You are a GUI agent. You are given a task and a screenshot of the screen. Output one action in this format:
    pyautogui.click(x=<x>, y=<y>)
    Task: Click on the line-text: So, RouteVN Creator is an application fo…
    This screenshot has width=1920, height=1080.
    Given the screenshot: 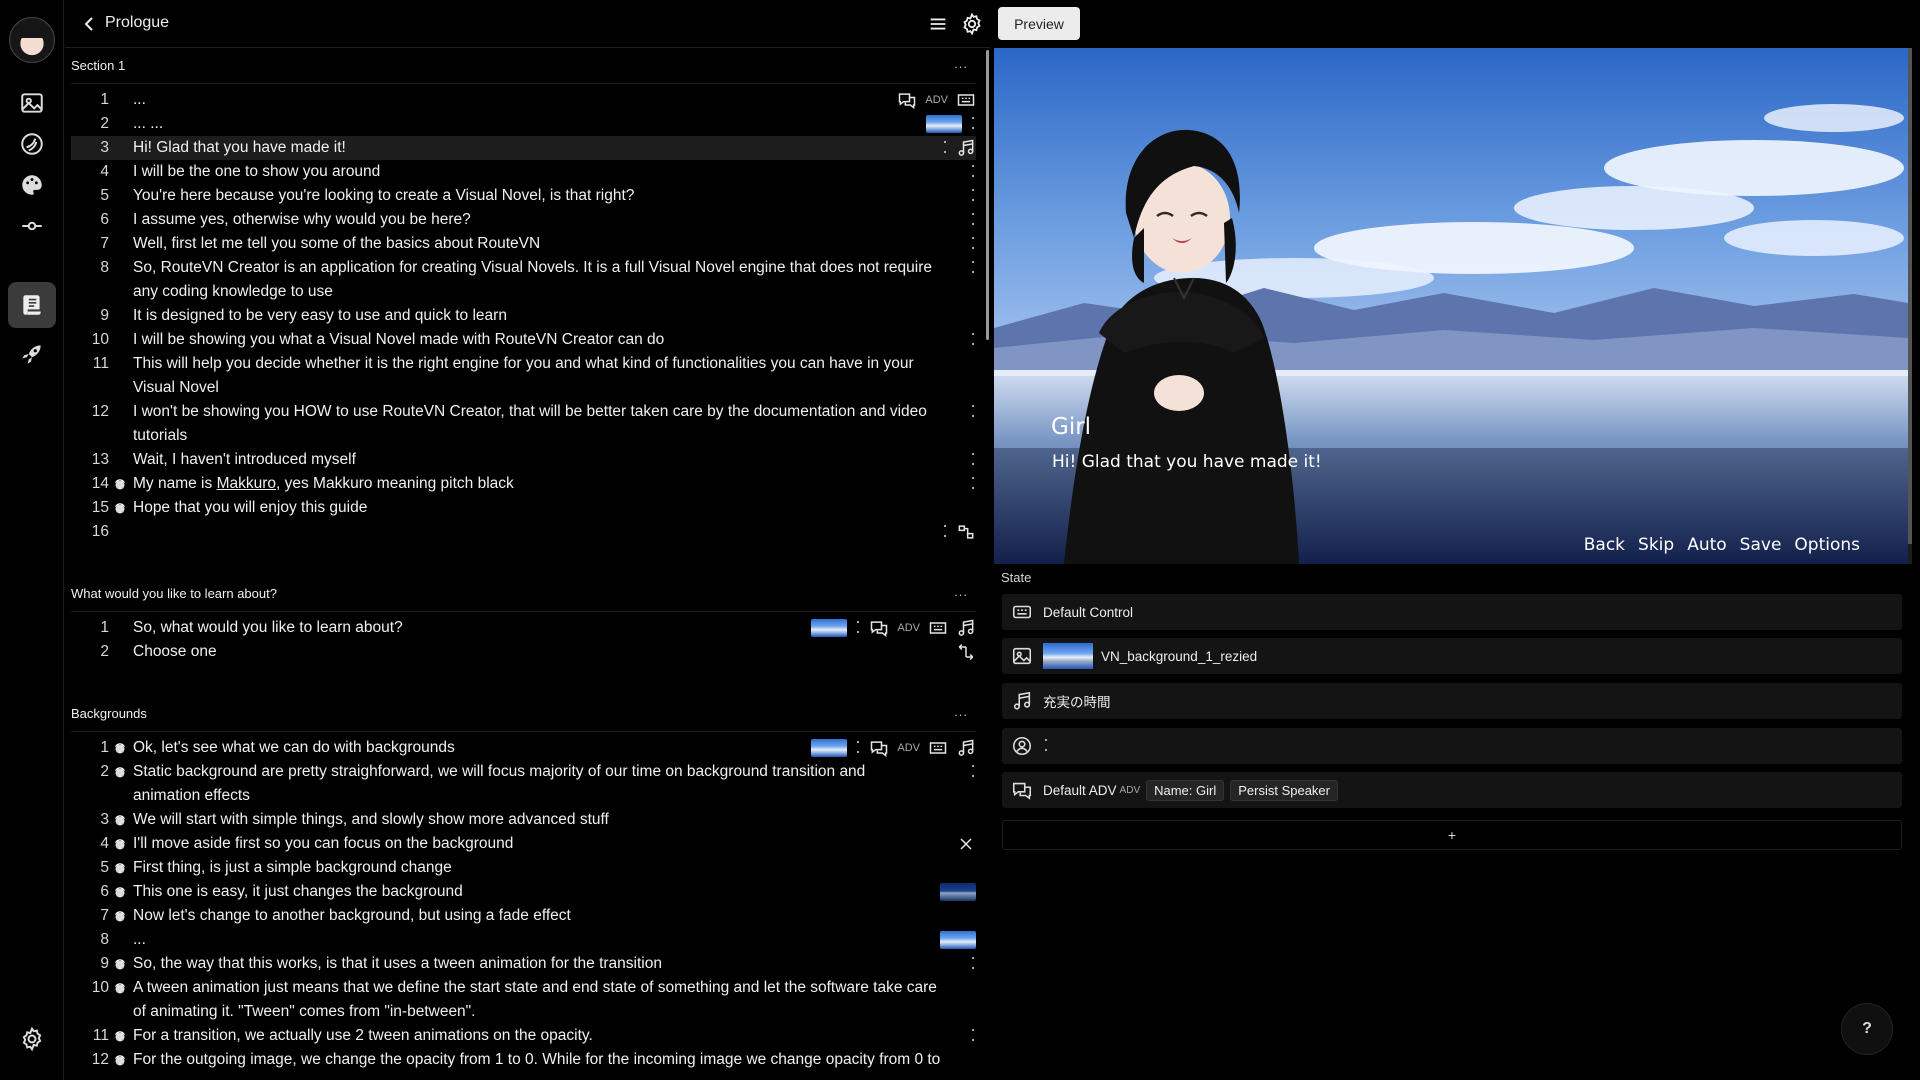 What is the action you would take?
    pyautogui.click(x=532, y=280)
    